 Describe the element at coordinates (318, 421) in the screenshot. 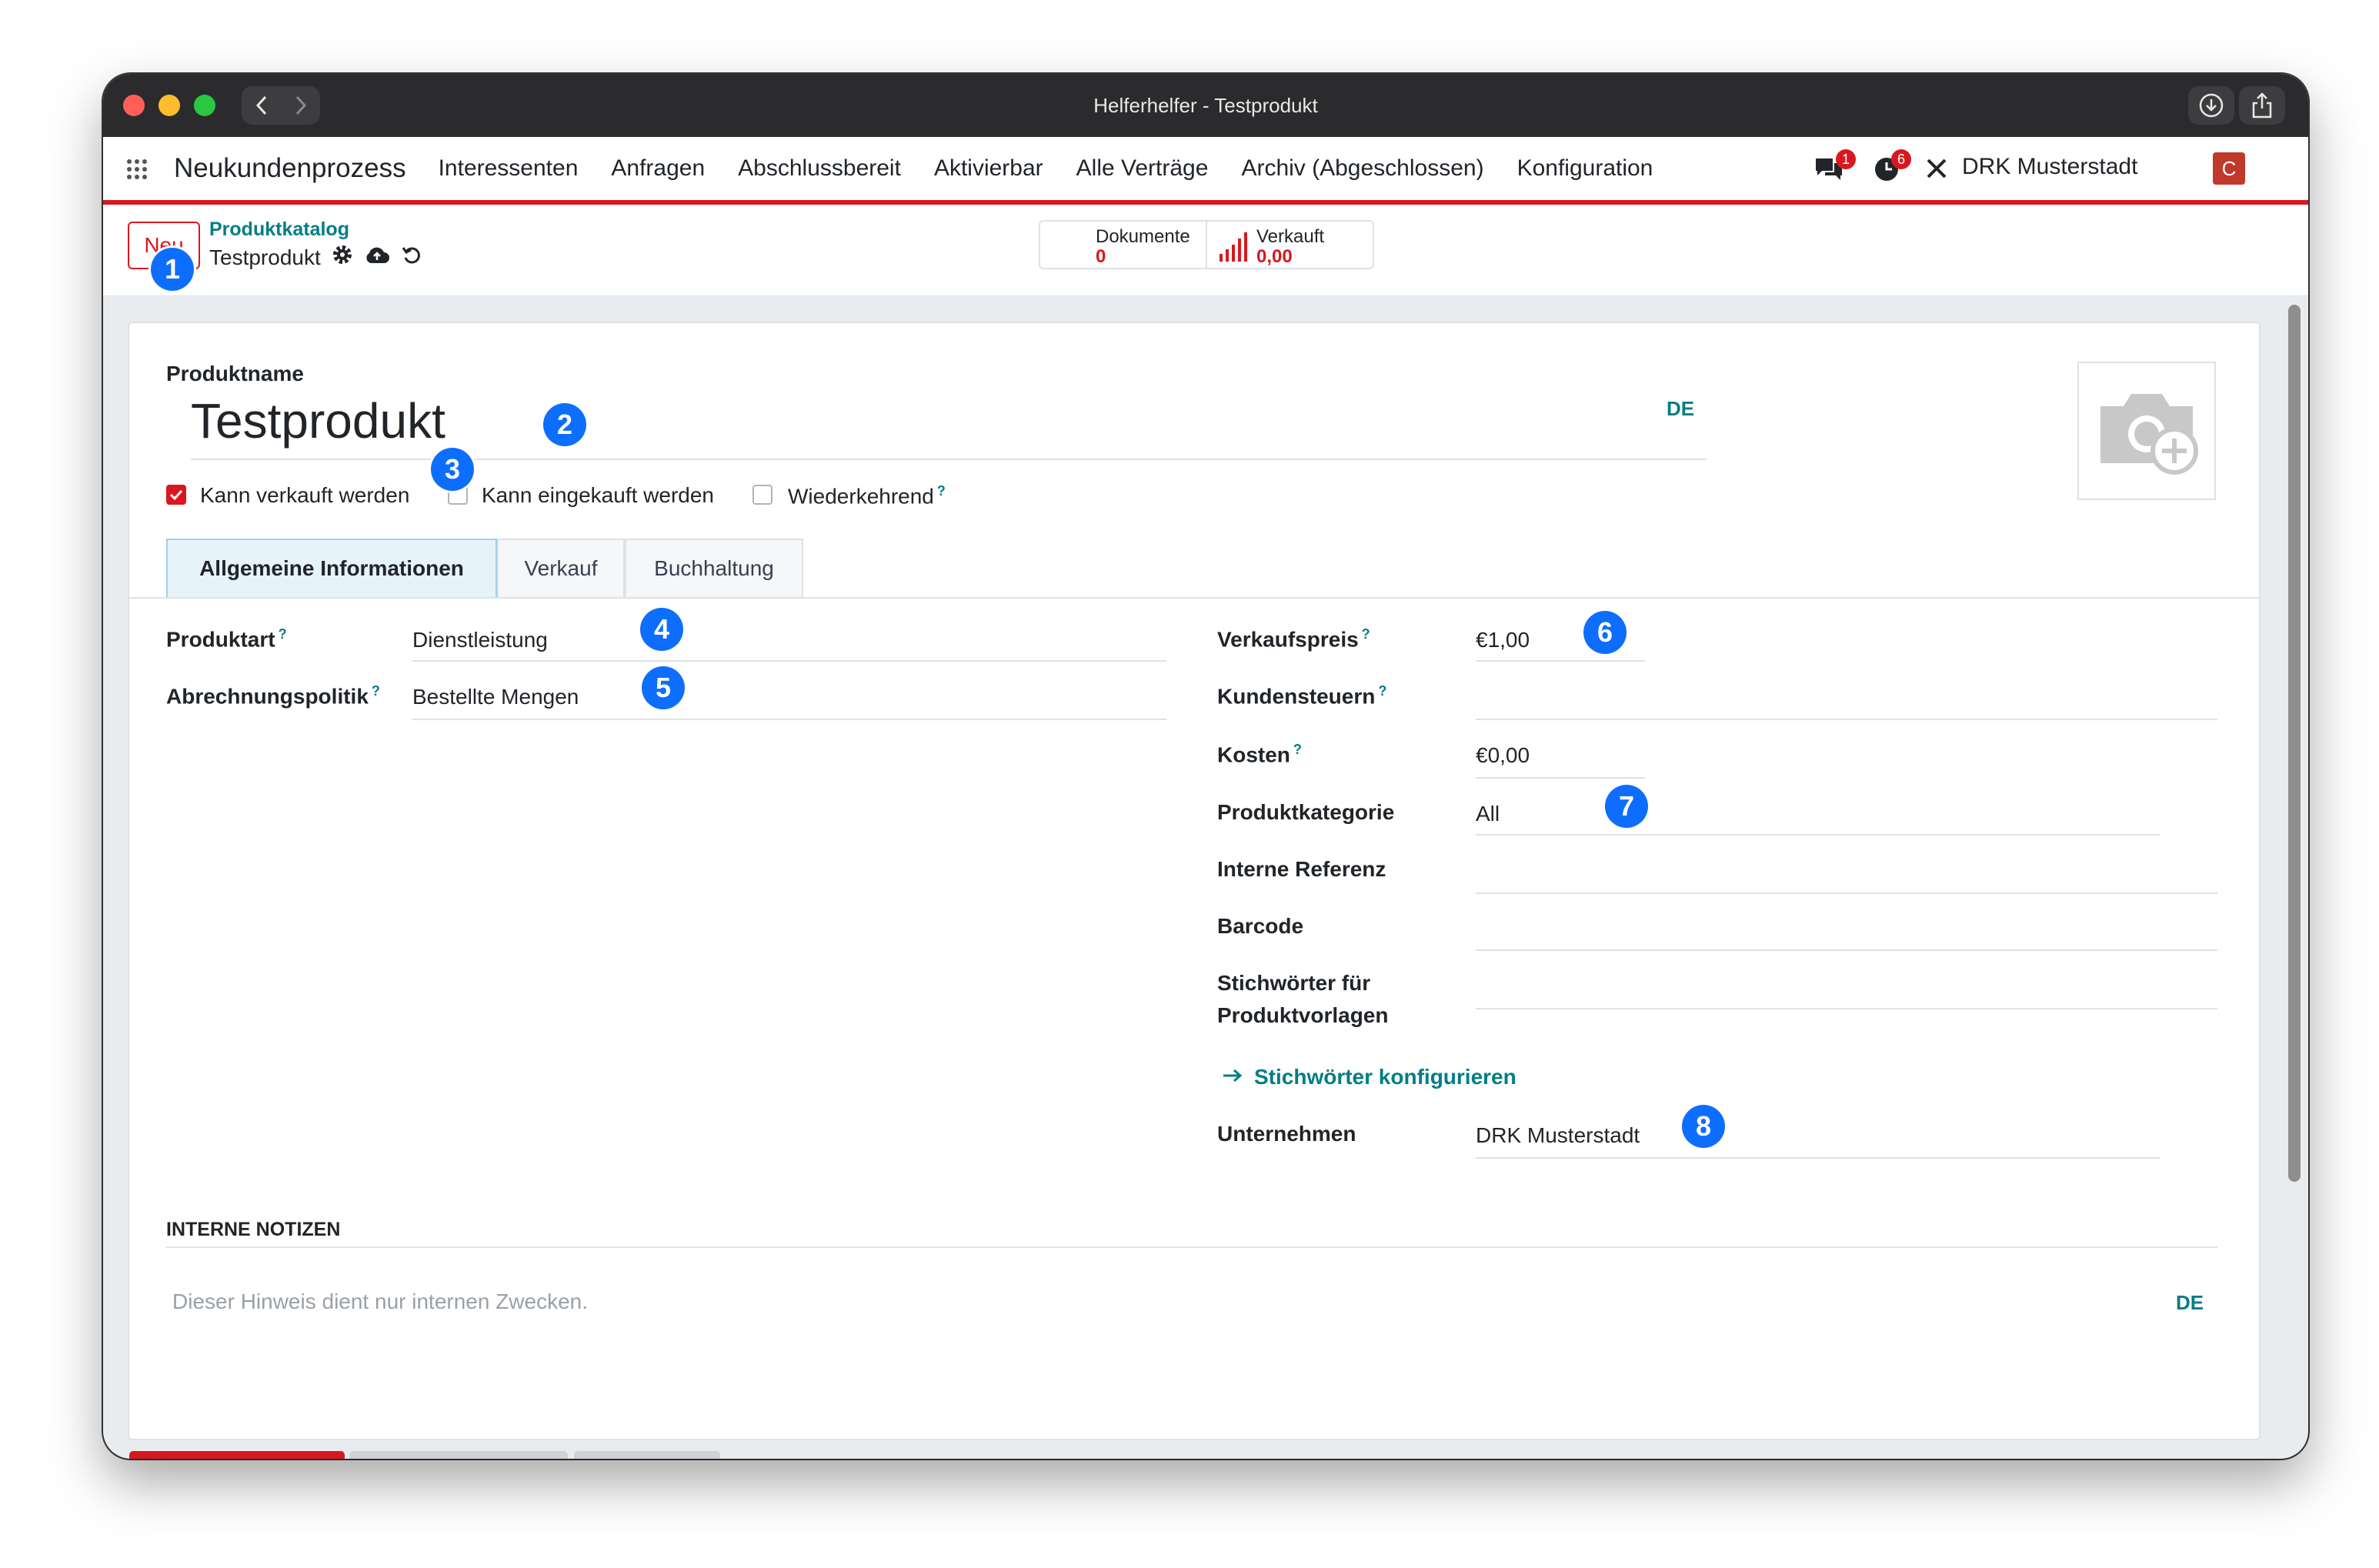

I see `product-name-input: Testprodukt` at that location.